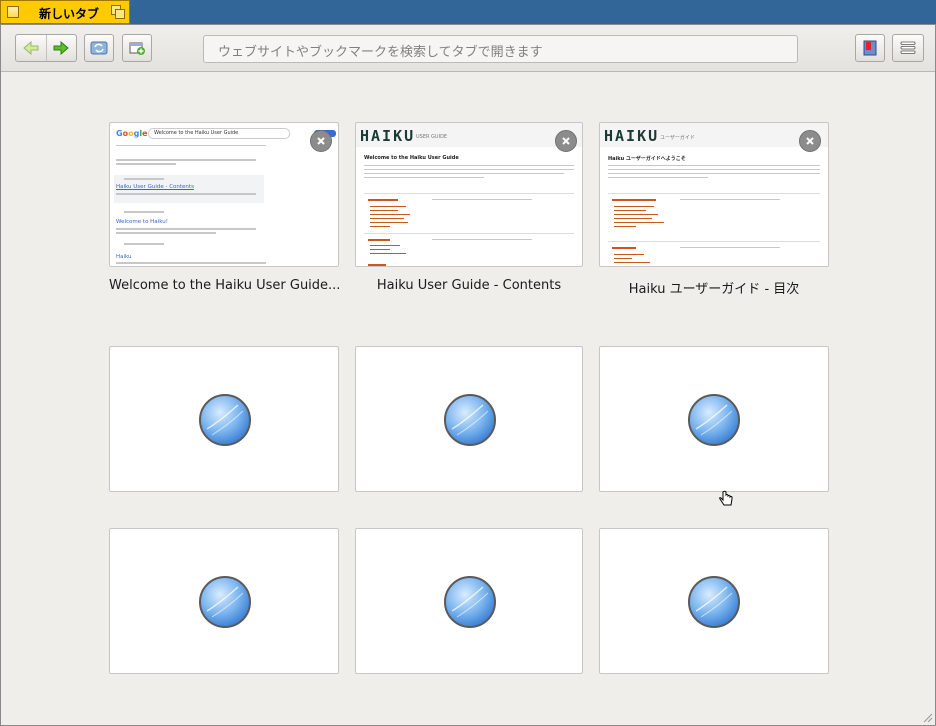 The width and height of the screenshot is (936, 726). I want to click on window-title: 新しいタブ, so click(69, 14).